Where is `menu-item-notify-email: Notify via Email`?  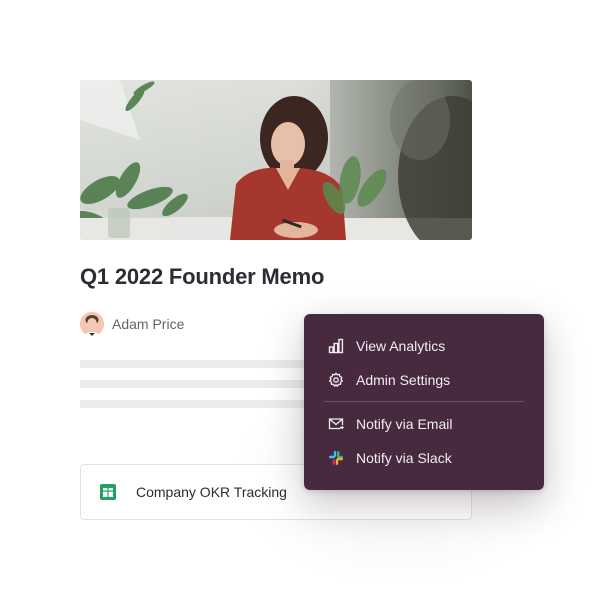
menu-item-notify-email: Notify via Email is located at coordinates (424, 424).